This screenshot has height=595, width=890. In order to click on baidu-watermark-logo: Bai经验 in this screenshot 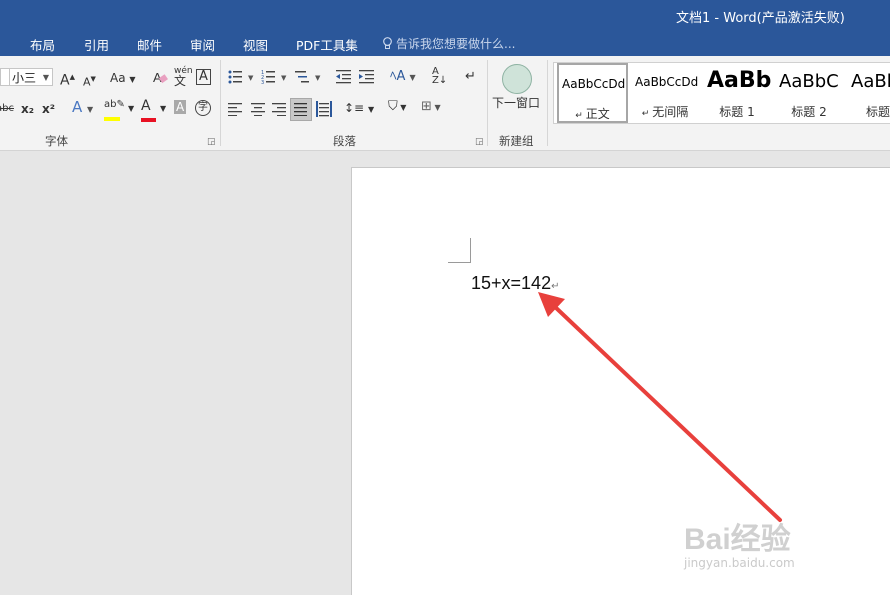, I will do `click(737, 539)`.